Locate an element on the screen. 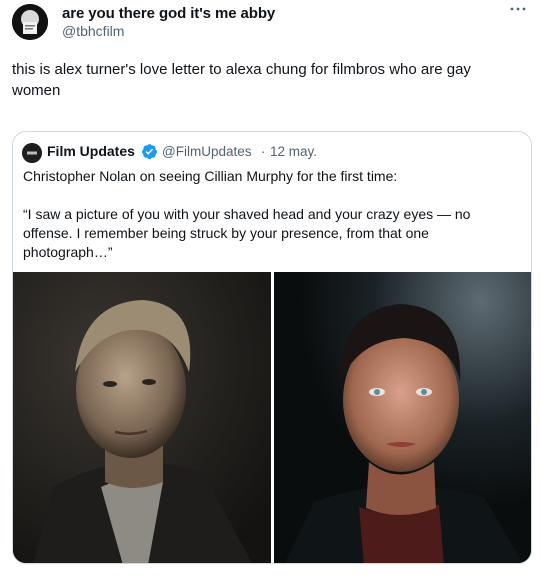 The height and width of the screenshot is (576, 540). quoted-author-name: Film Updates is located at coordinates (91, 151).